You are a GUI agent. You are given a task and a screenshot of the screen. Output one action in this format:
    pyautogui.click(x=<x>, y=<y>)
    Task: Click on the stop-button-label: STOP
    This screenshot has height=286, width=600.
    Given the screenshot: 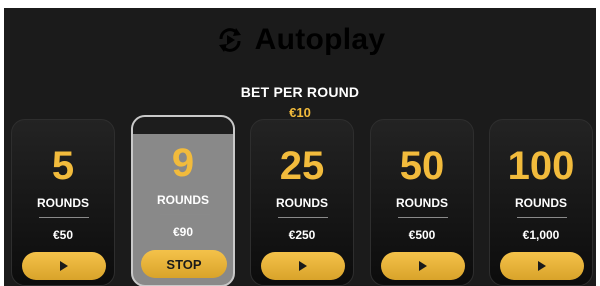 What is the action you would take?
    pyautogui.click(x=184, y=264)
    